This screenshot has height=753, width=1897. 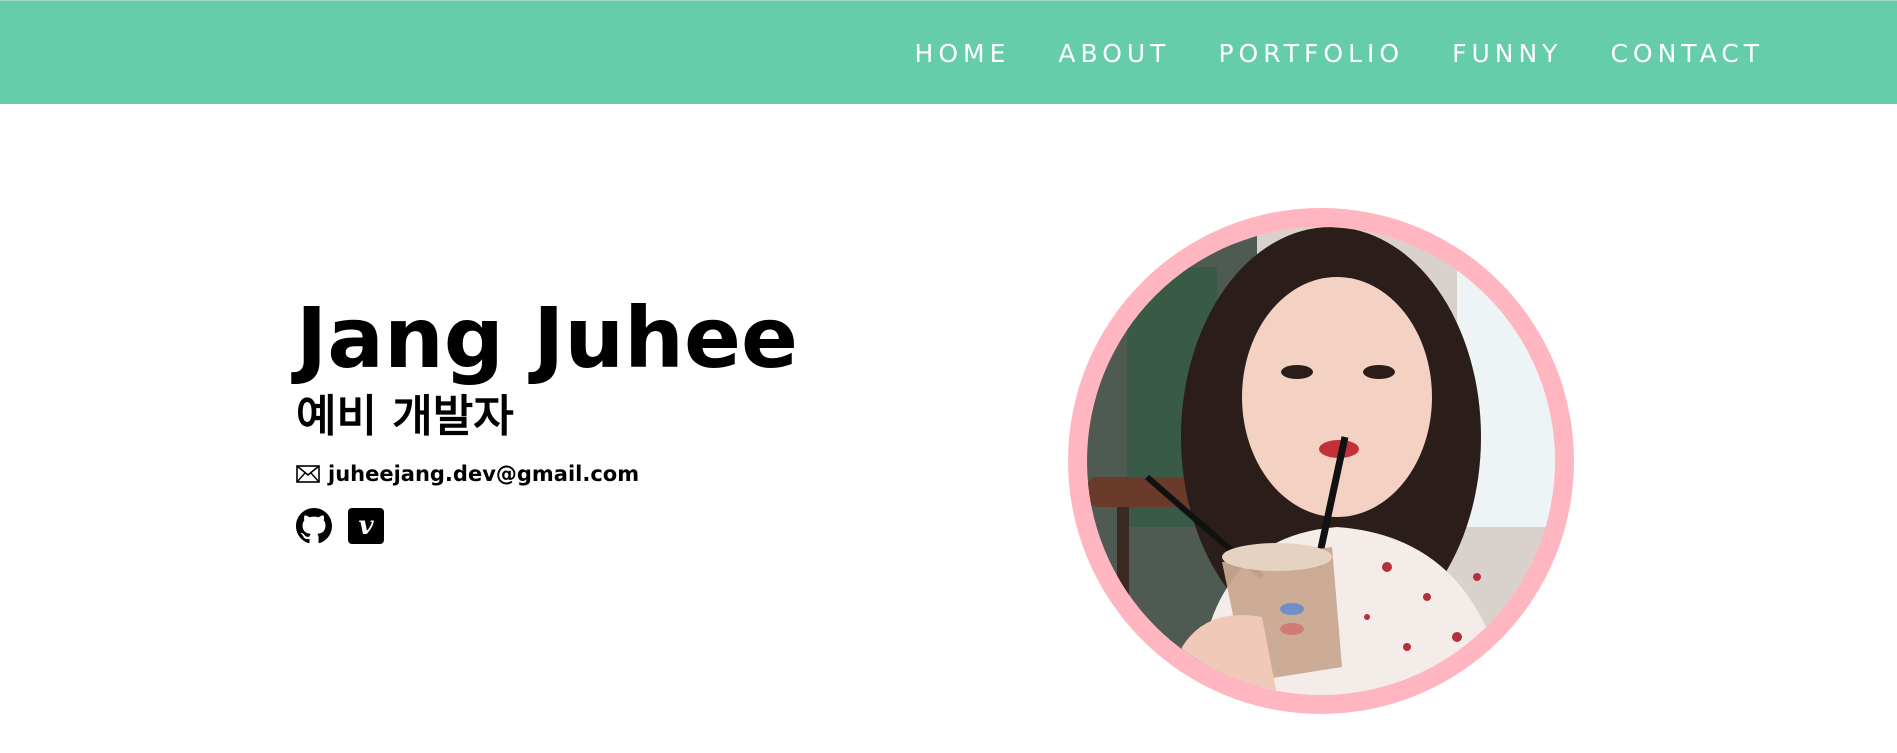 What do you see at coordinates (308, 474) in the screenshot?
I see `mail-icon` at bounding box center [308, 474].